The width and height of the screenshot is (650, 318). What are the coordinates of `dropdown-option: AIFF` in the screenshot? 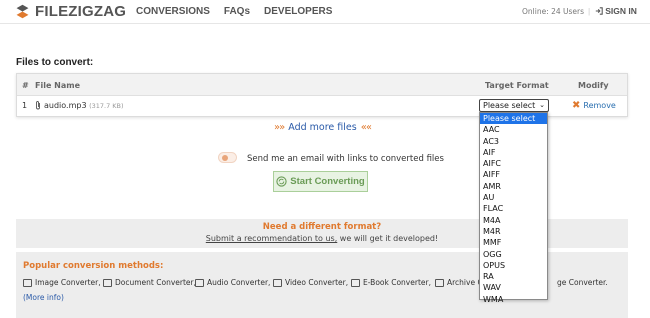 It's located at (513, 174).